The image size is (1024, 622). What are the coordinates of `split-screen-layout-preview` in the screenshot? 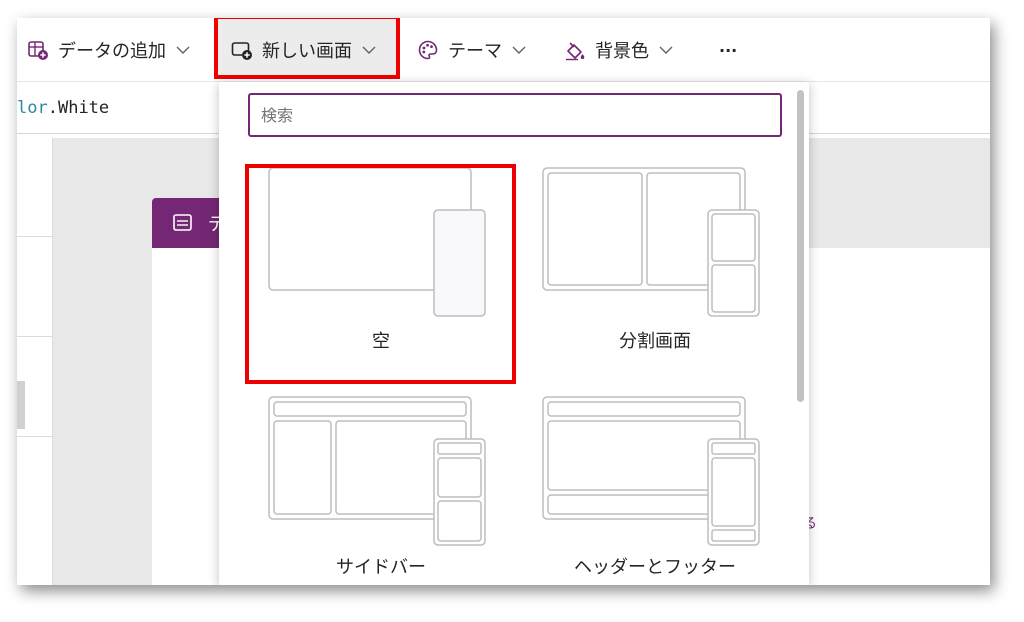 It's located at (651, 242).